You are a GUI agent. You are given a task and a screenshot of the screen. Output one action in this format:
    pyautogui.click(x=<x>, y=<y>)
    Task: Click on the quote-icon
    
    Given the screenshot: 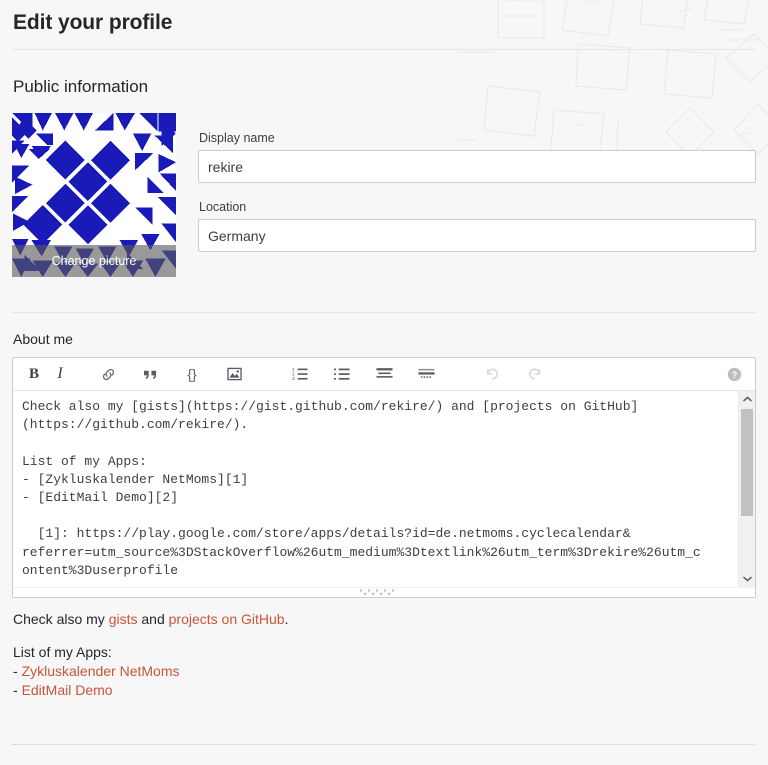 What is the action you would take?
    pyautogui.click(x=150, y=374)
    